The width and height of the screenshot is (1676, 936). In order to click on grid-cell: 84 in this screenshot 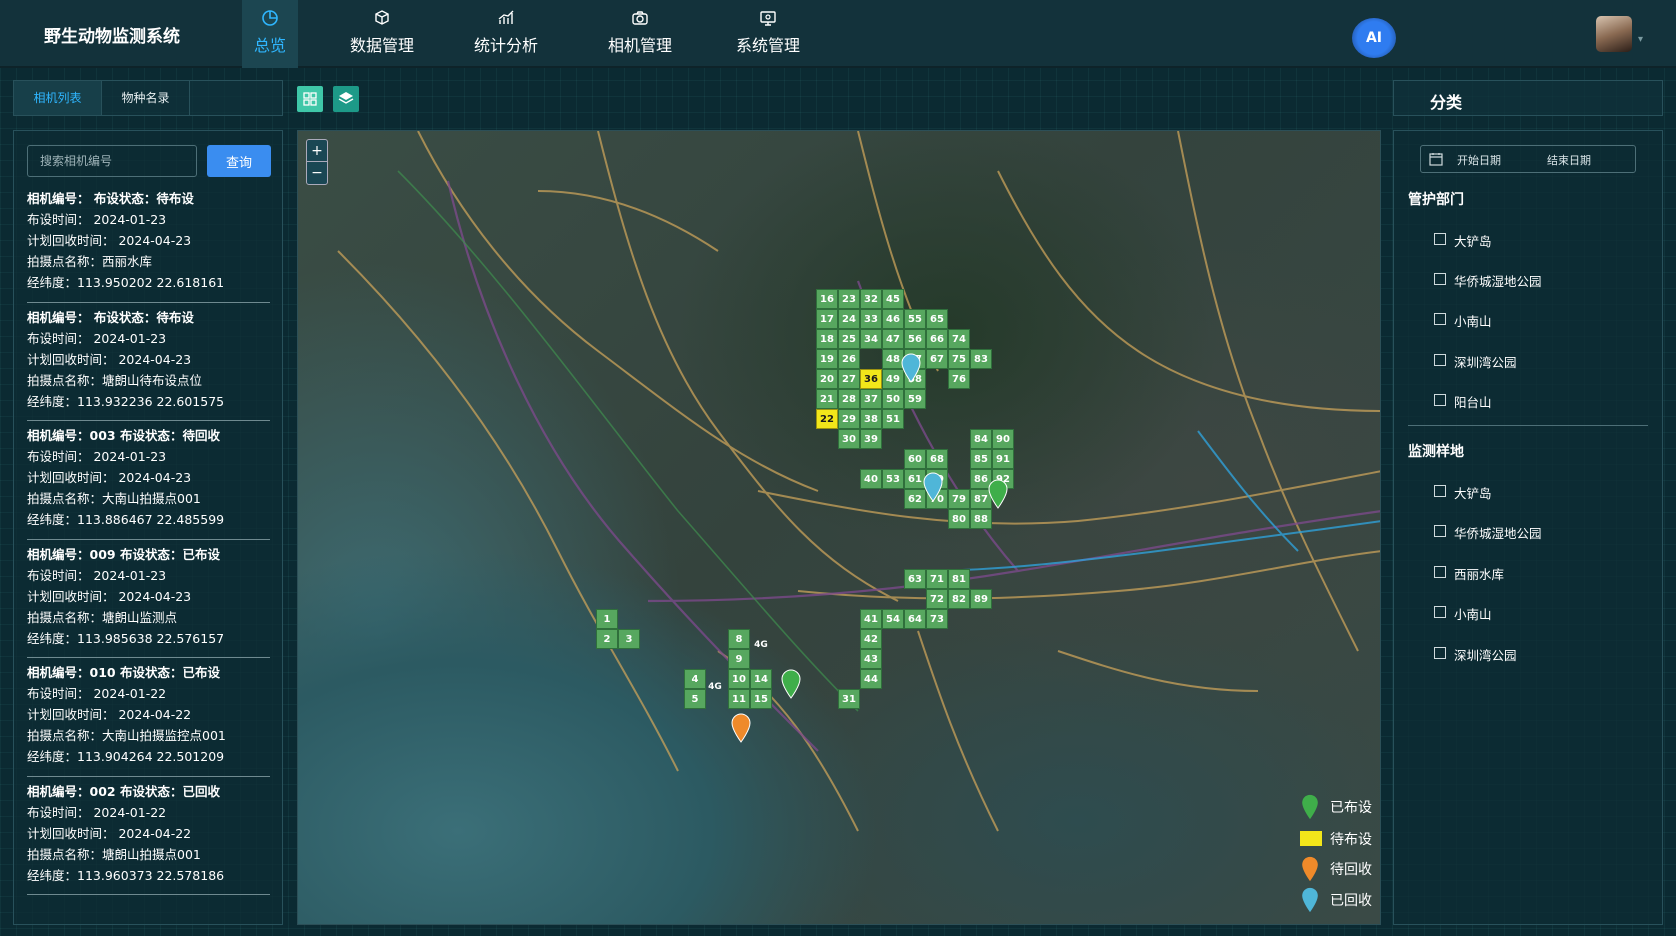, I will do `click(981, 439)`.